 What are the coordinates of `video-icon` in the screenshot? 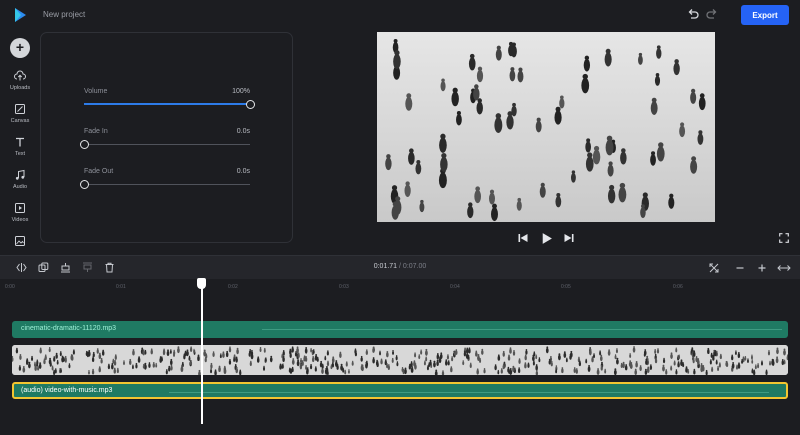 It's located at (20, 208).